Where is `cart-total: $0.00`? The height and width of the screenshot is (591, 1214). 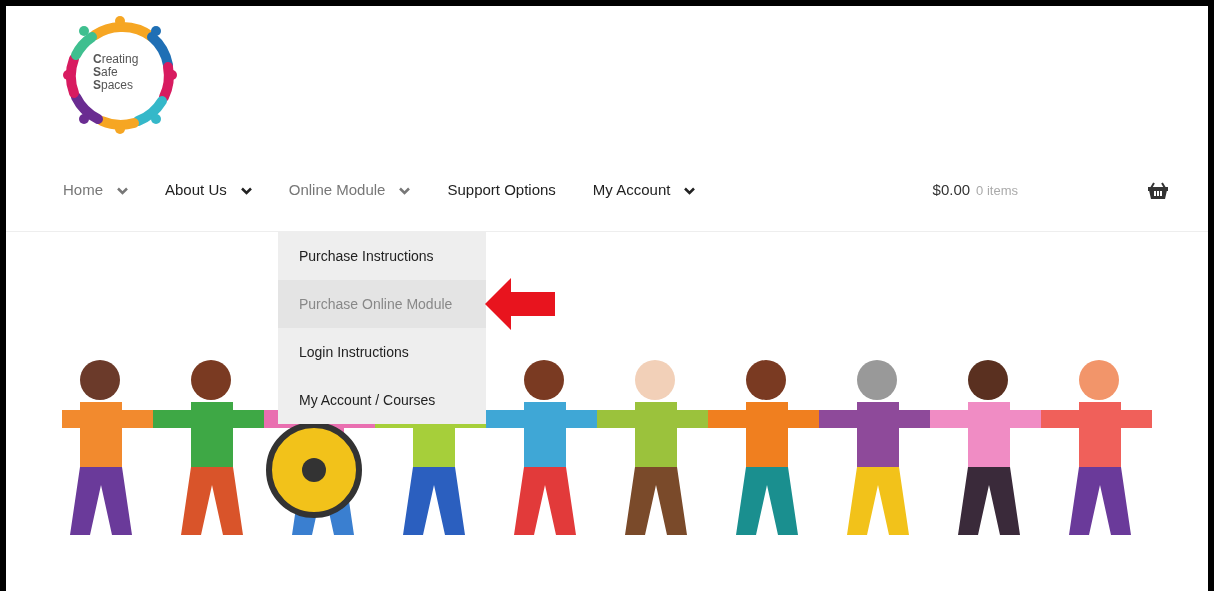
cart-total: $0.00 is located at coordinates (951, 190).